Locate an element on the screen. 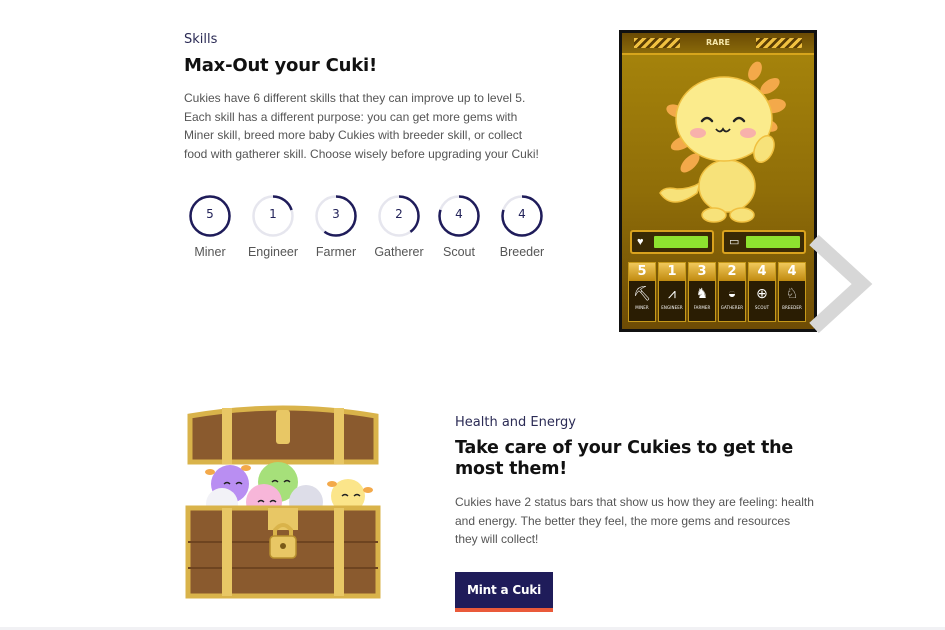  skills-heading: Max-Out your Cuki! is located at coordinates (280, 65).